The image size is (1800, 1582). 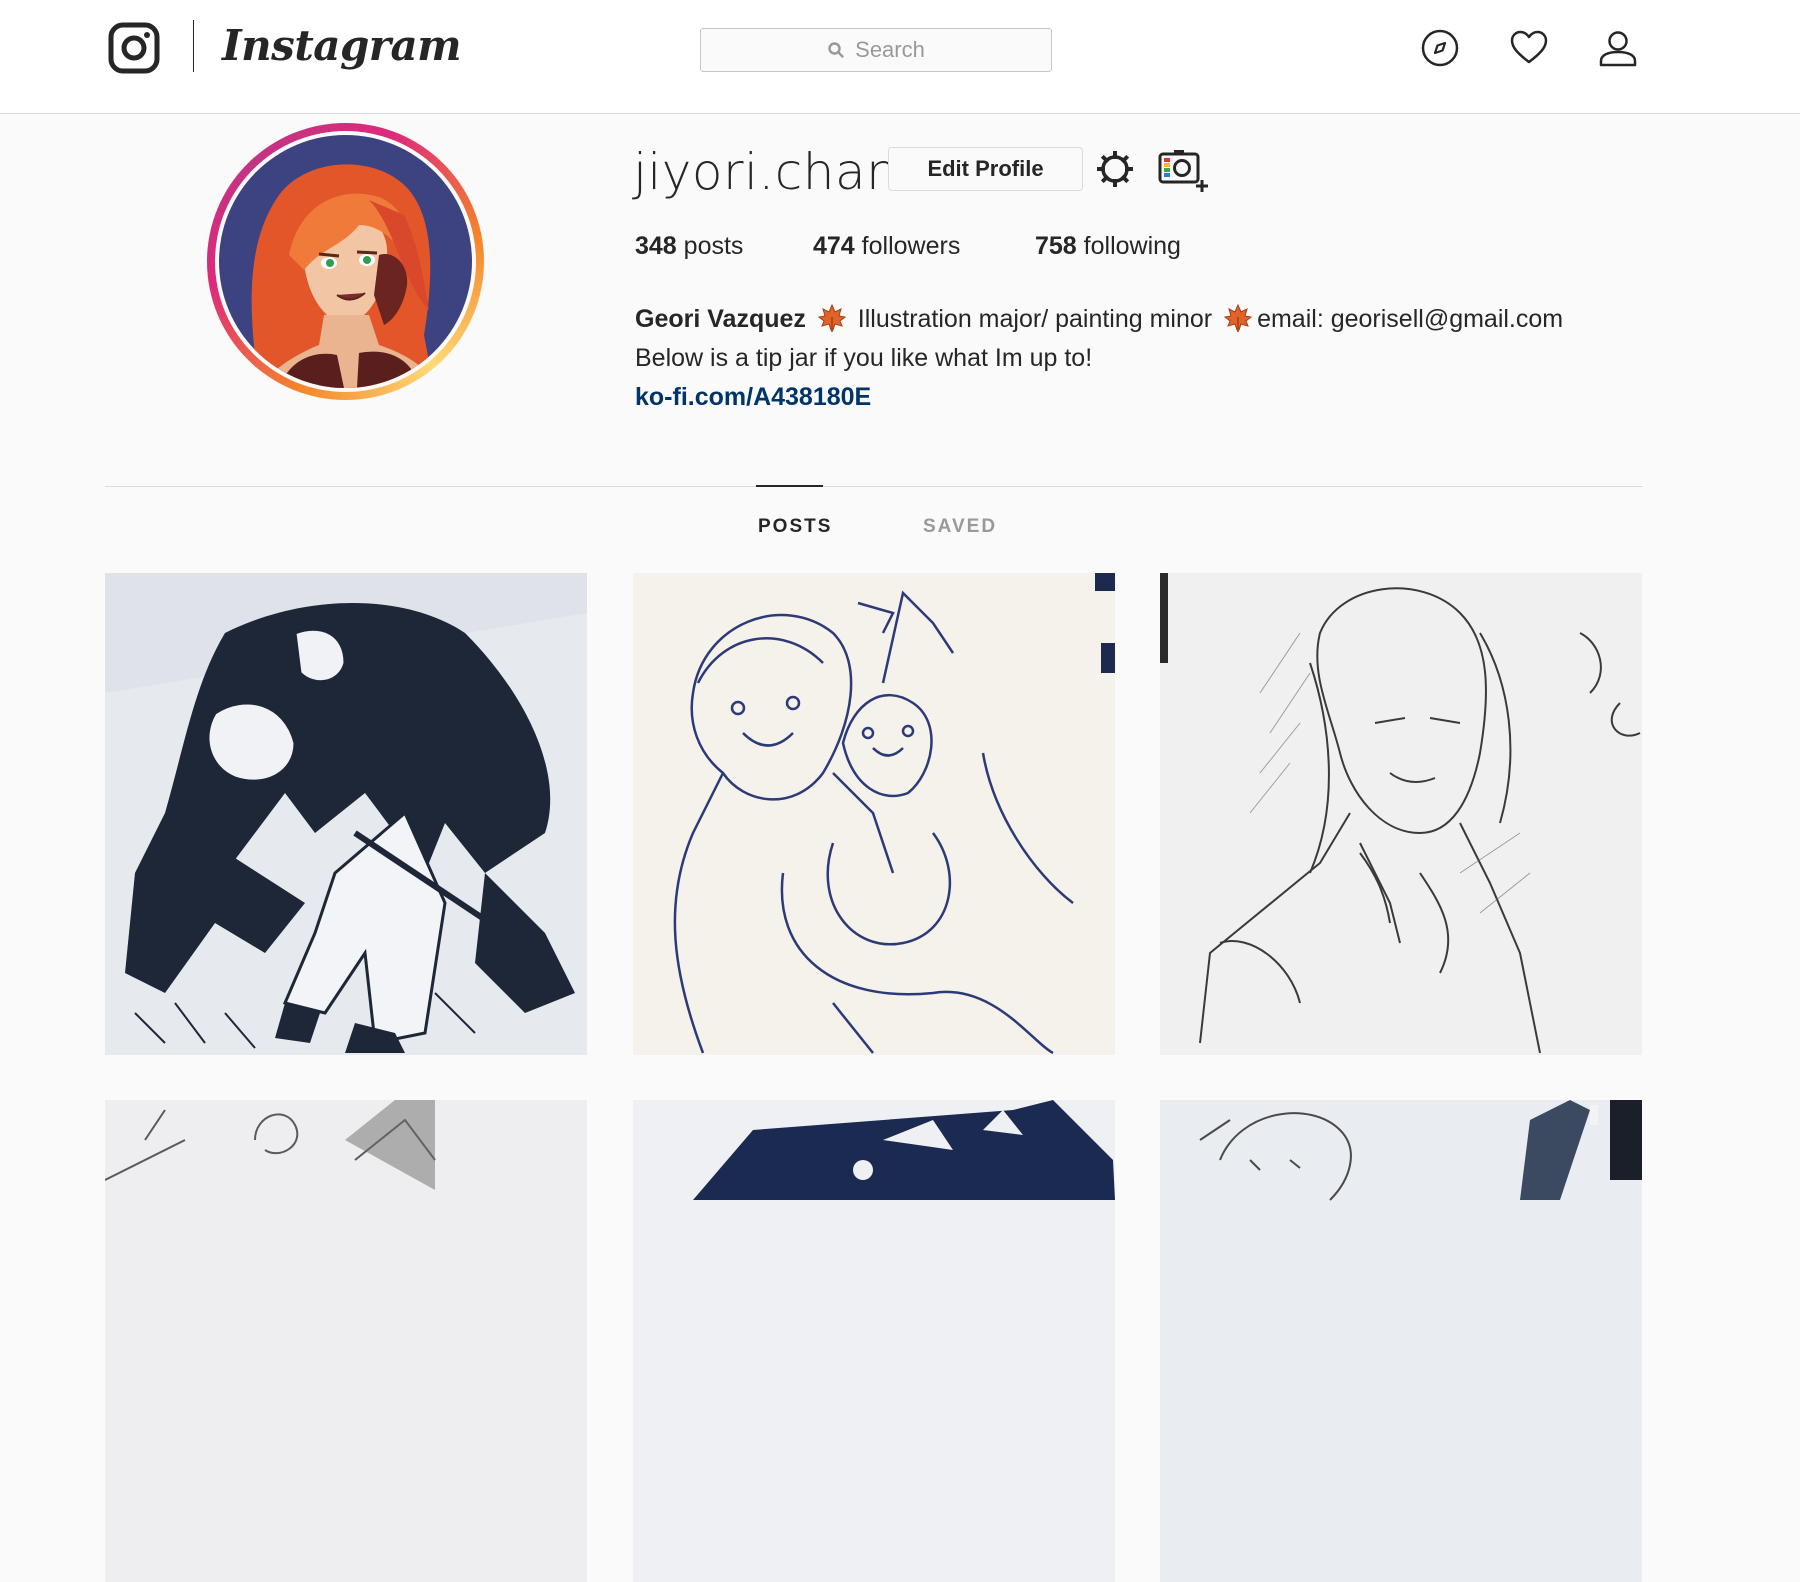 I want to click on following-count: 758, so click(x=1056, y=246).